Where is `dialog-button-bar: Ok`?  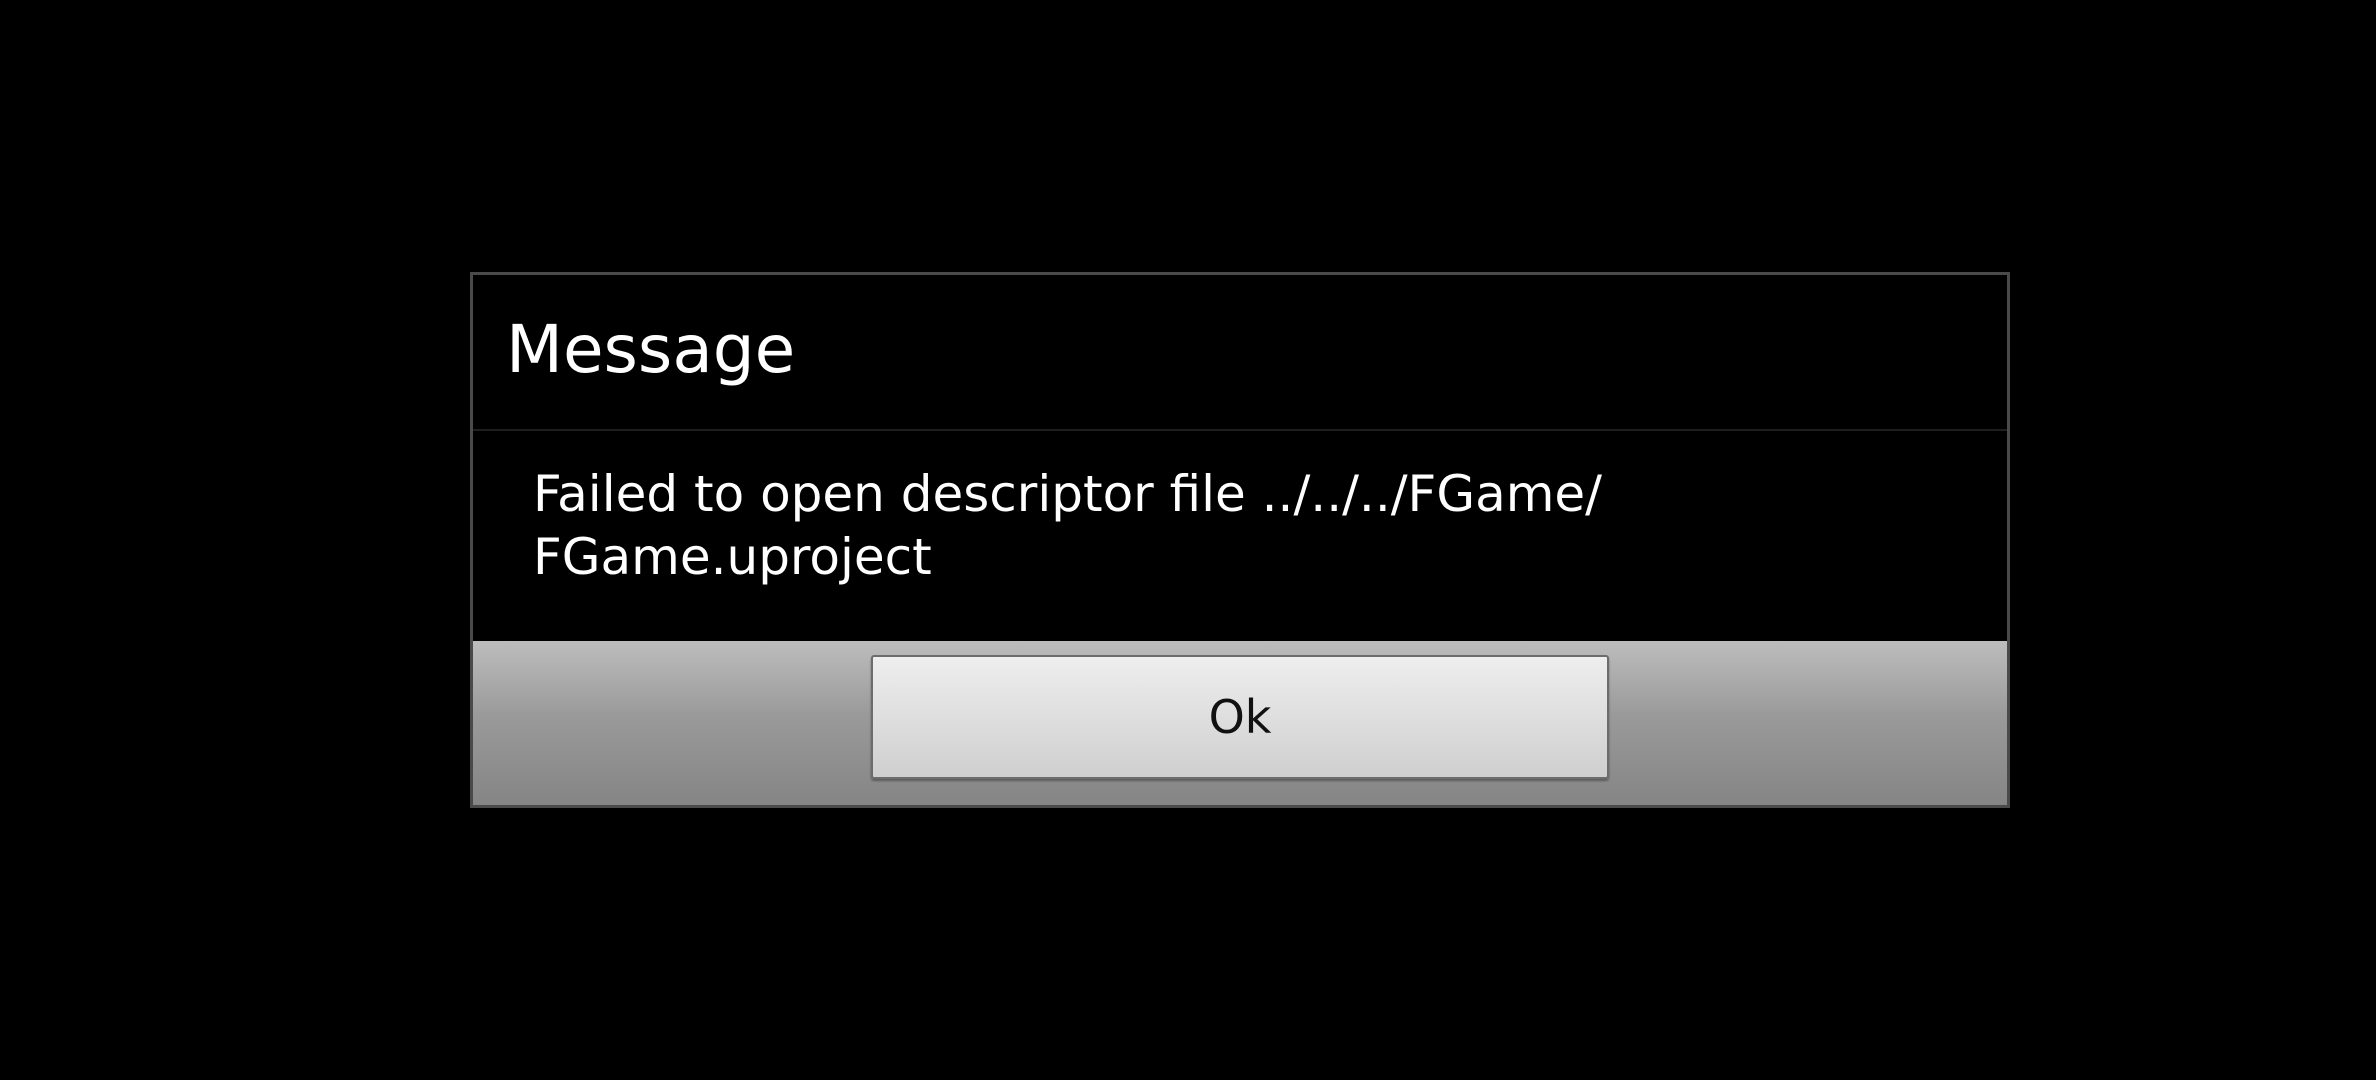 dialog-button-bar: Ok is located at coordinates (1240, 723).